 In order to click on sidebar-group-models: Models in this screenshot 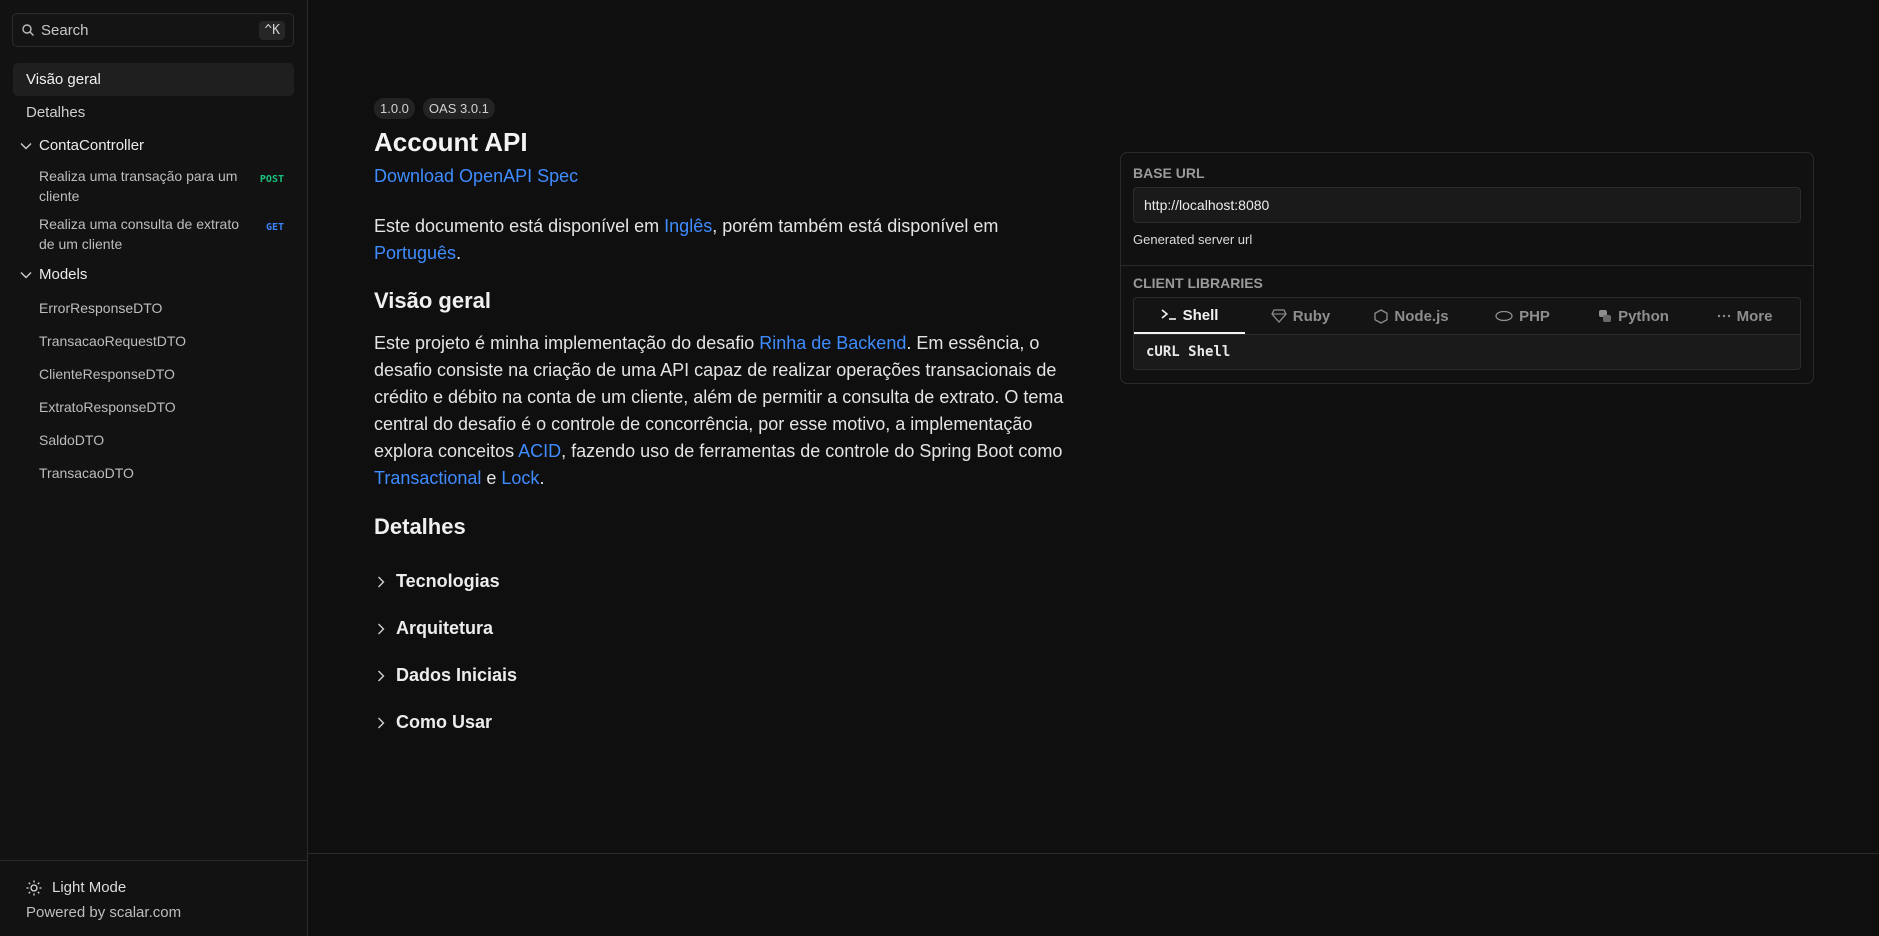, I will do `click(153, 274)`.